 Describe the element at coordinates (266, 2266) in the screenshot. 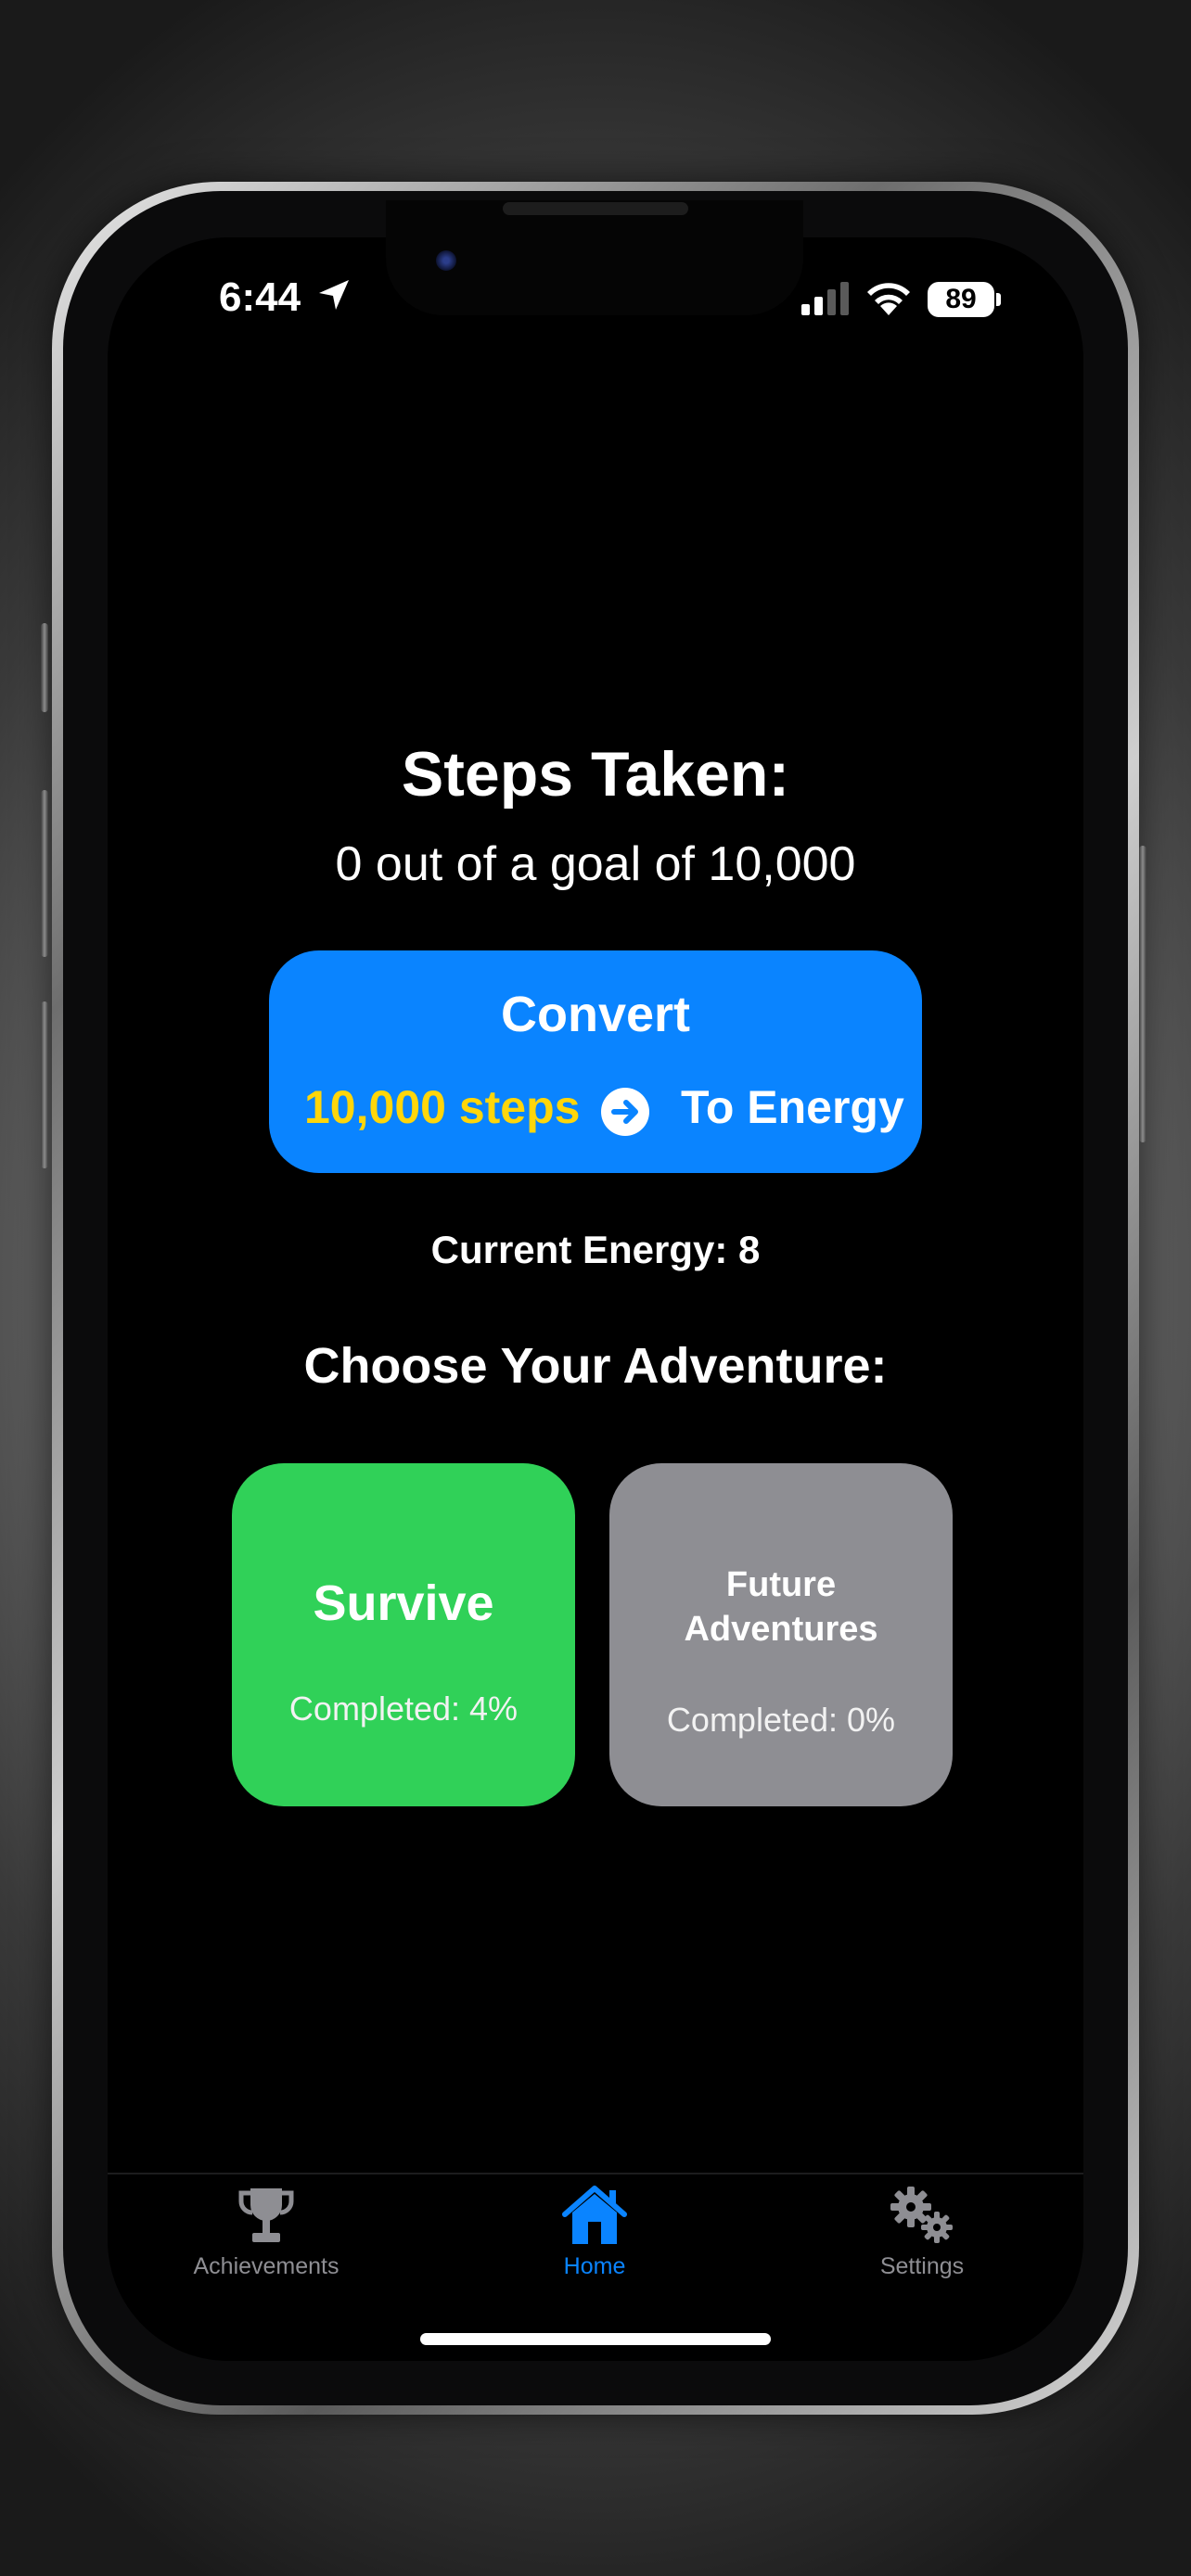

I see `tab-label: Achievements` at that location.